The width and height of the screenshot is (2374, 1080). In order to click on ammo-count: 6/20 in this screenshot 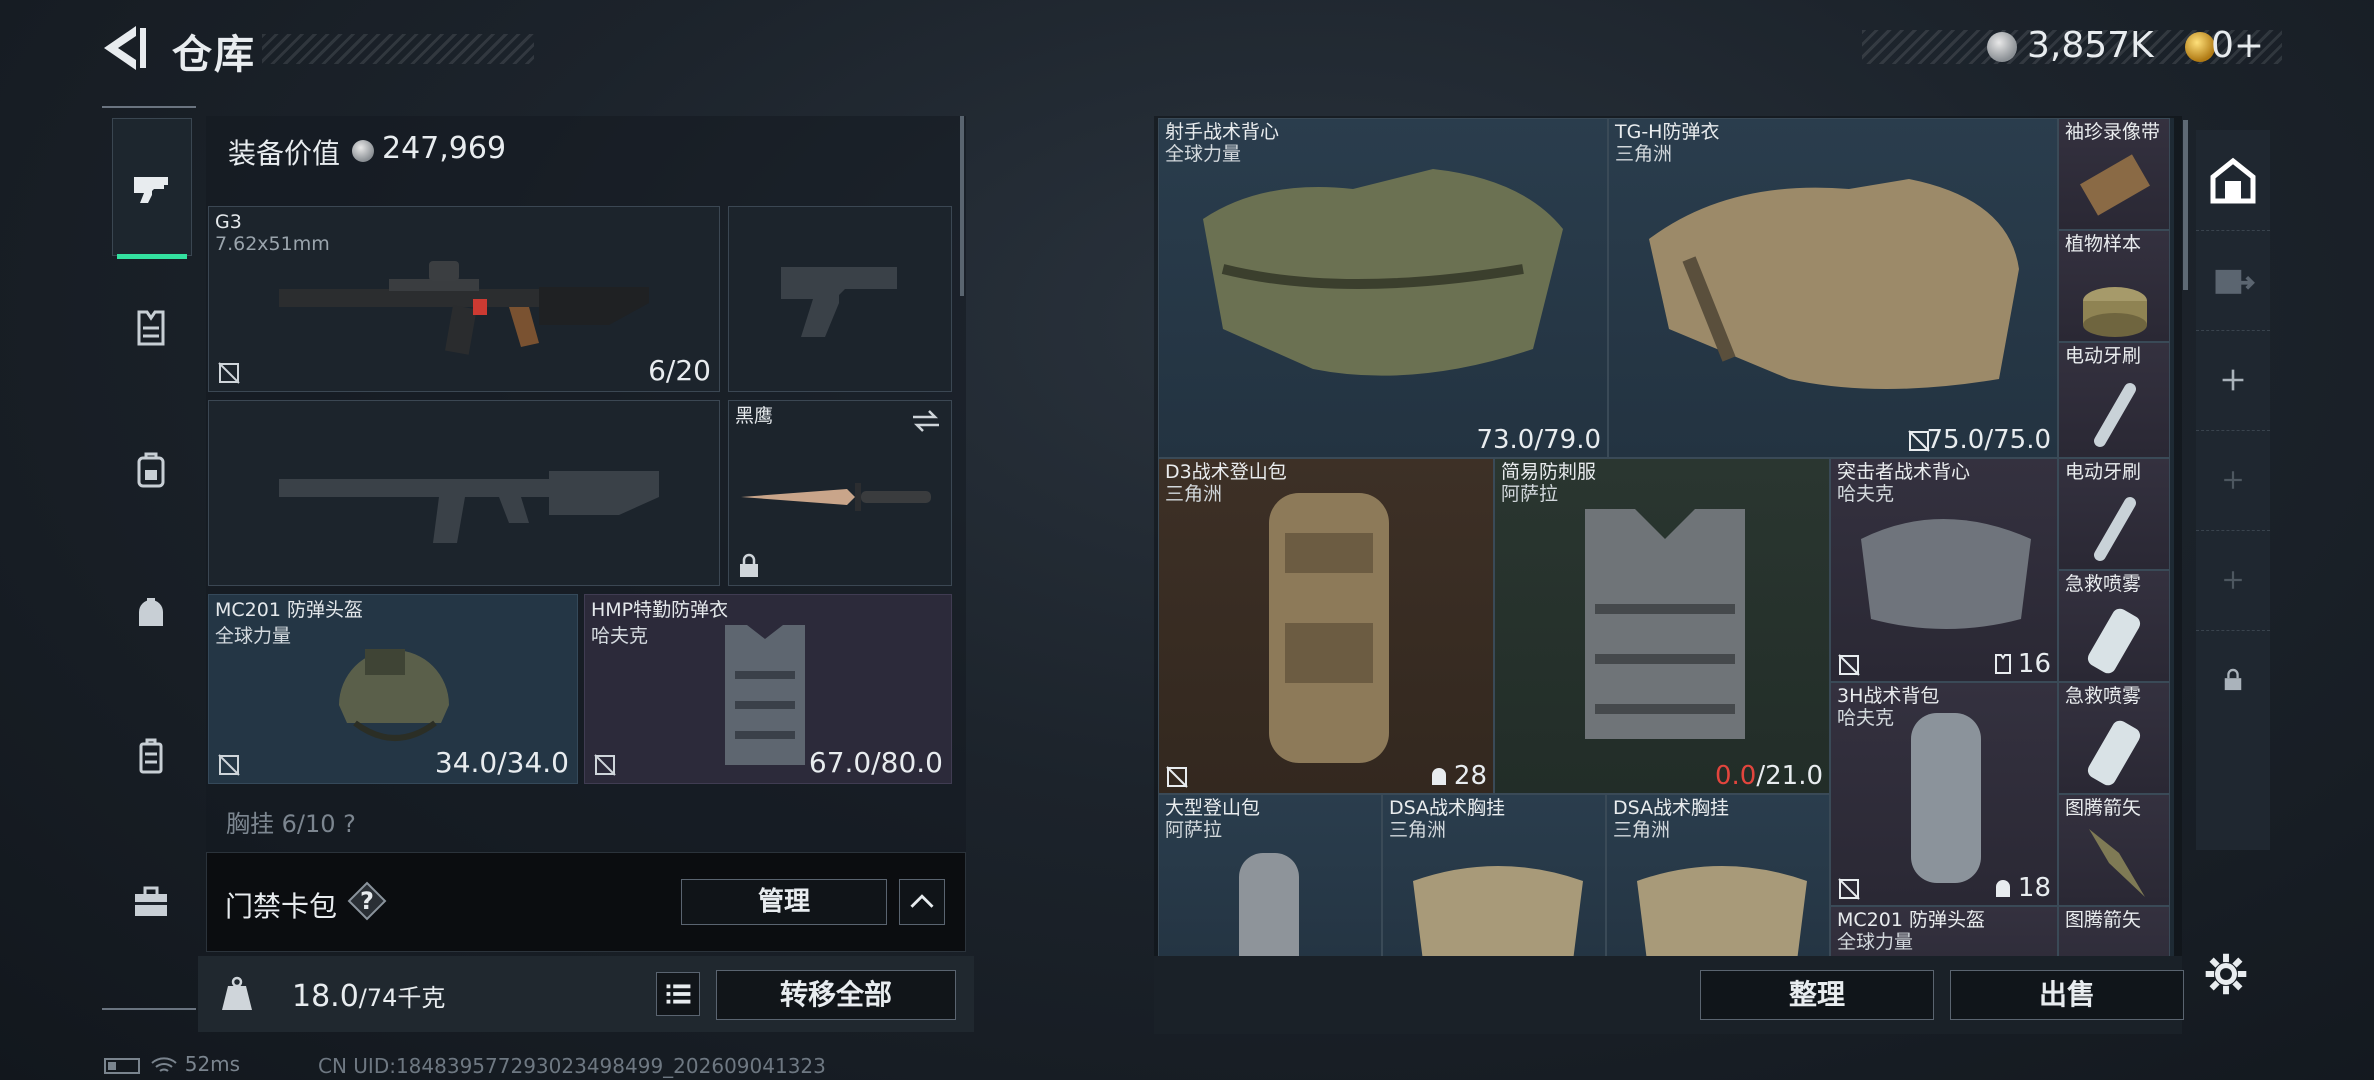, I will do `click(679, 370)`.